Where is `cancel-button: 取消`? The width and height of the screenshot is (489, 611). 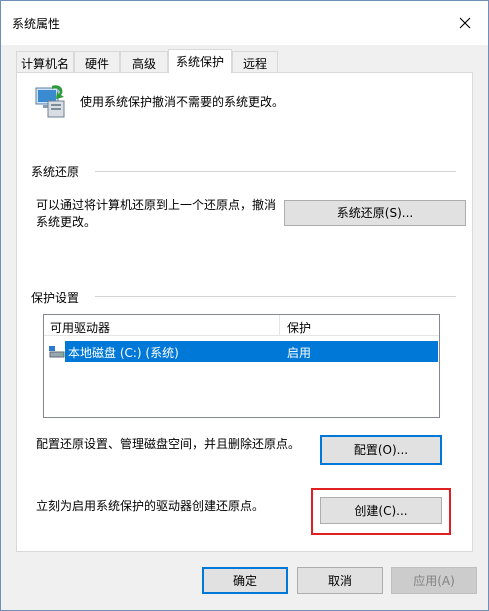
cancel-button: 取消 is located at coordinates (340, 580).